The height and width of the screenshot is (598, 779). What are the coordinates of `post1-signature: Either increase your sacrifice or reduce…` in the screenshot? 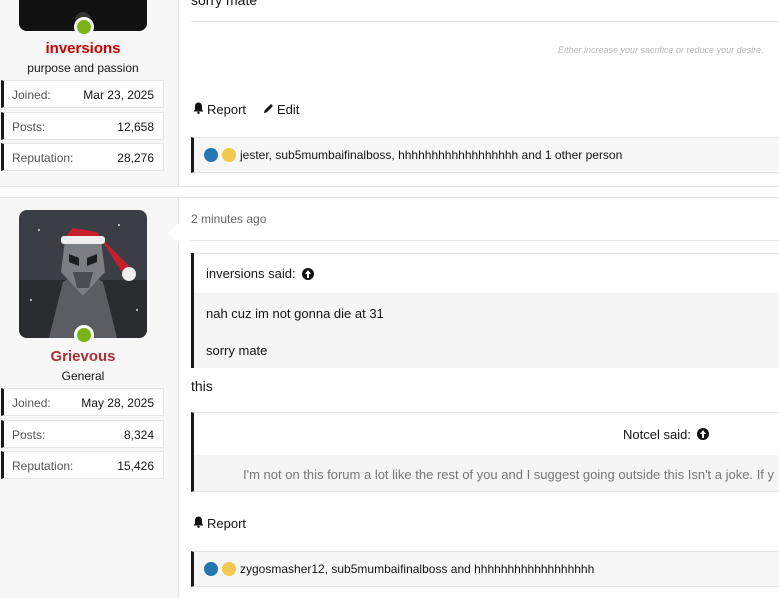 It's located at (661, 50).